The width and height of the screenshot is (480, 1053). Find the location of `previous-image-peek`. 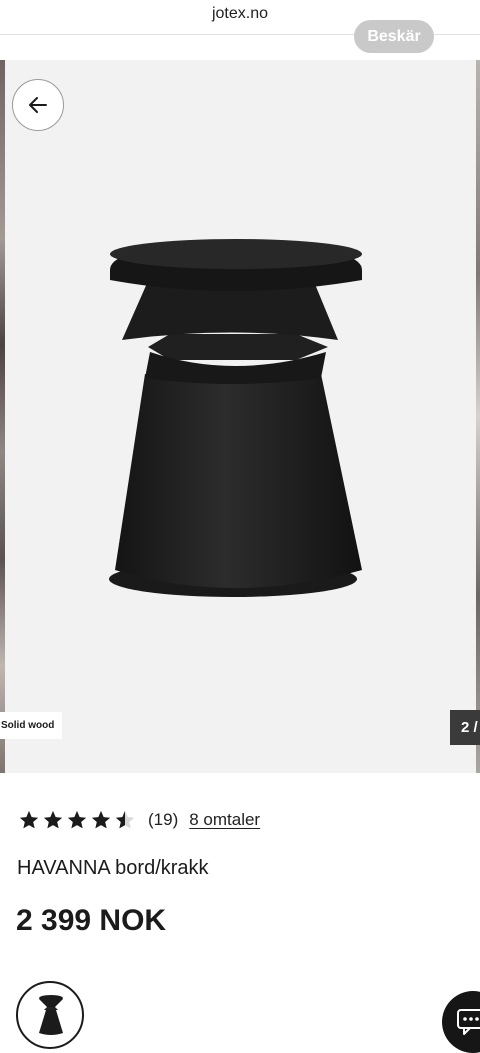

previous-image-peek is located at coordinates (2, 416).